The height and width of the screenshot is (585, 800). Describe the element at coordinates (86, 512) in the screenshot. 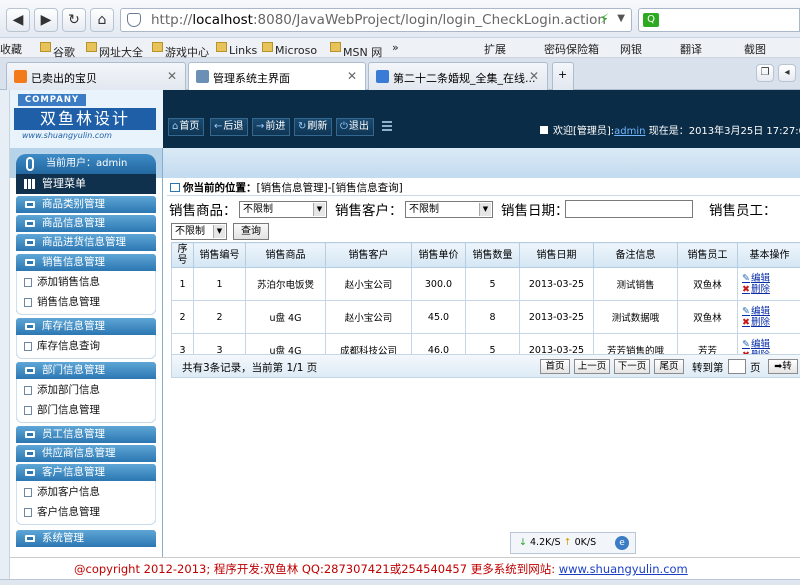

I see `sidebar-item-manage-customer: 客户信息管理` at that location.